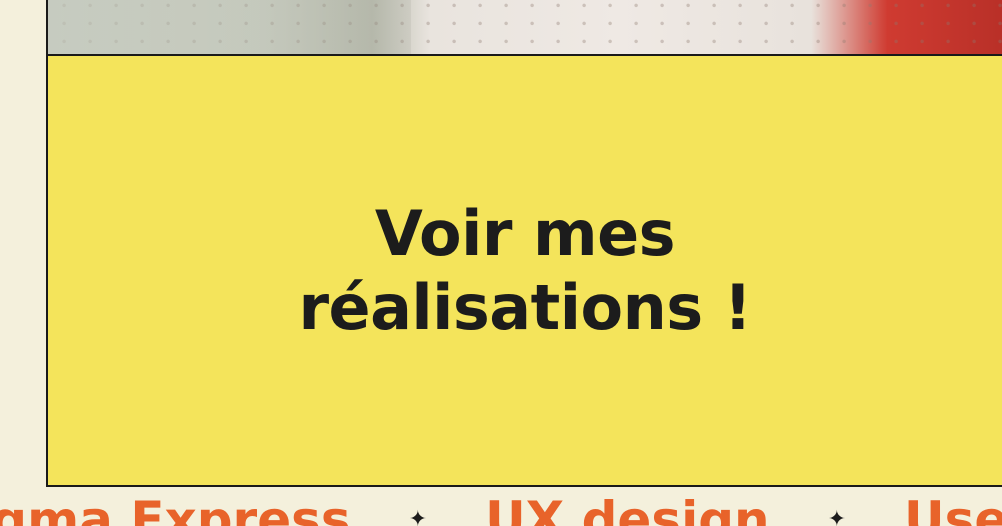  I want to click on marquee-item: UX design, so click(627, 508).